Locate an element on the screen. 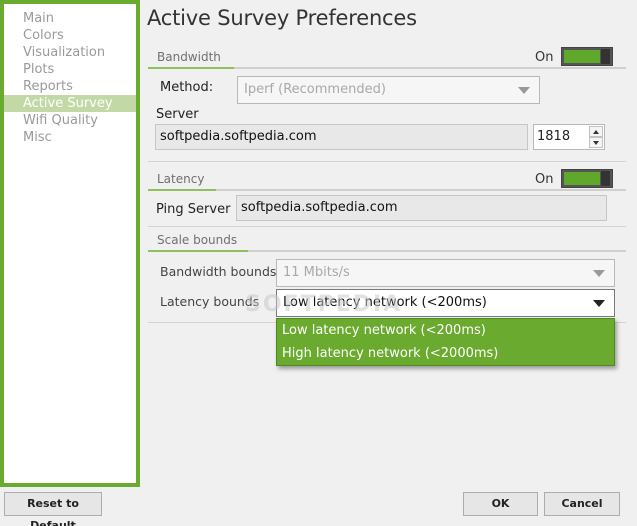  arrow-down-icon is located at coordinates (596, 143).